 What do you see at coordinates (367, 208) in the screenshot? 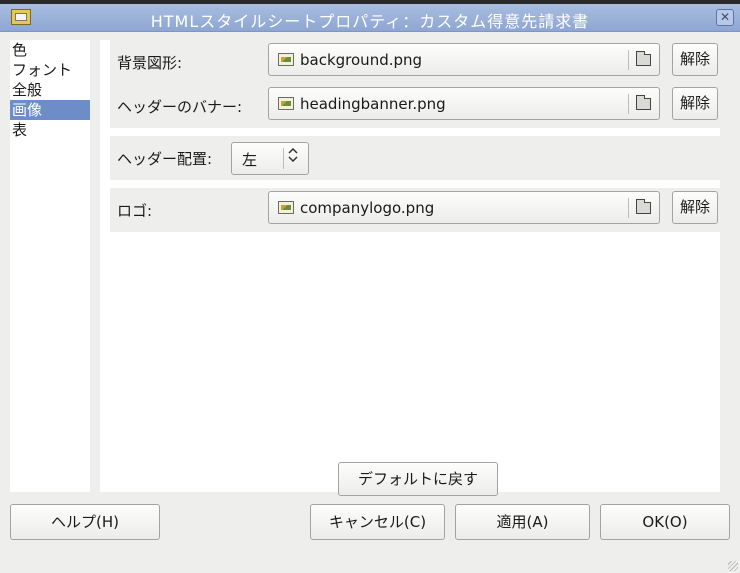
I see `logo-file-name: companylogo.png` at bounding box center [367, 208].